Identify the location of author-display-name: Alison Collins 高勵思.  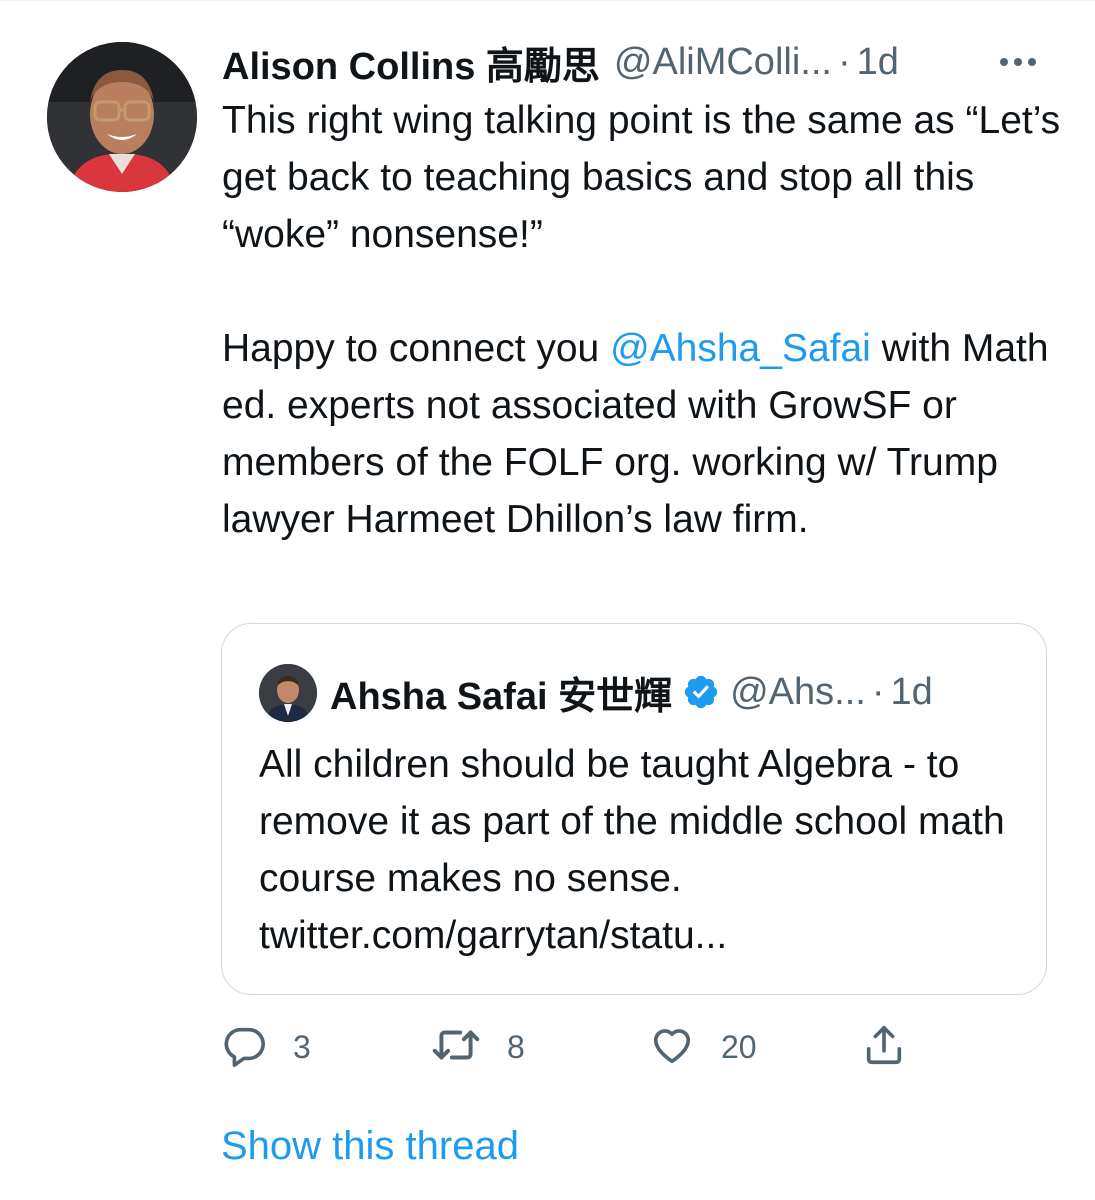
(411, 62).